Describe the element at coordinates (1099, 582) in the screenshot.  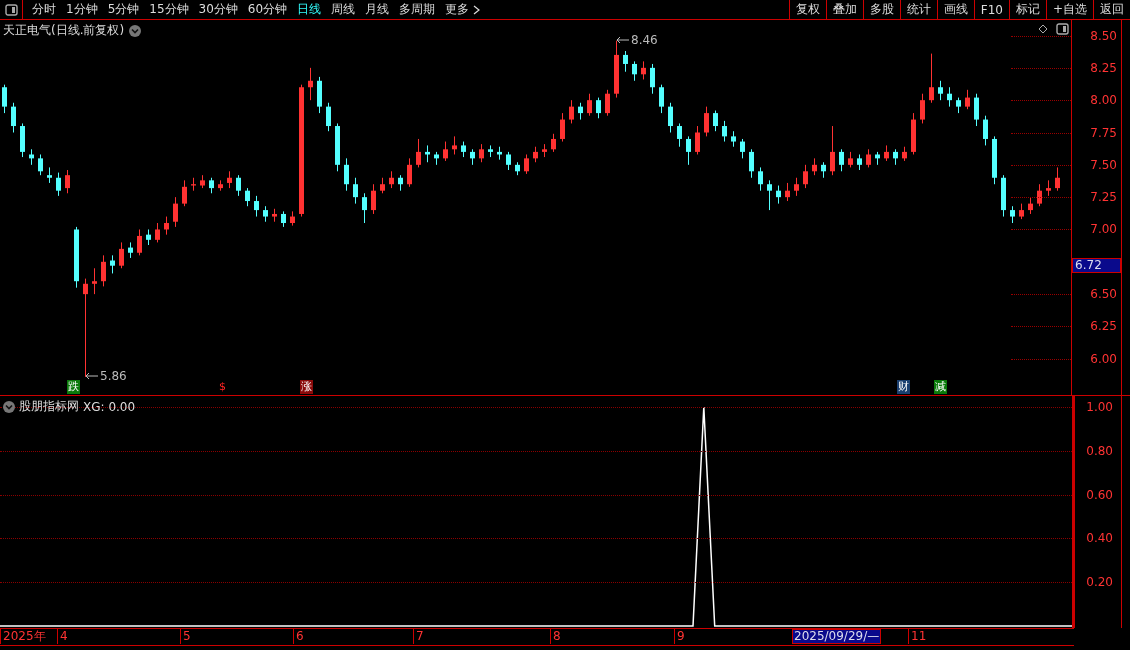
I see `y-tick-label: 0.20` at that location.